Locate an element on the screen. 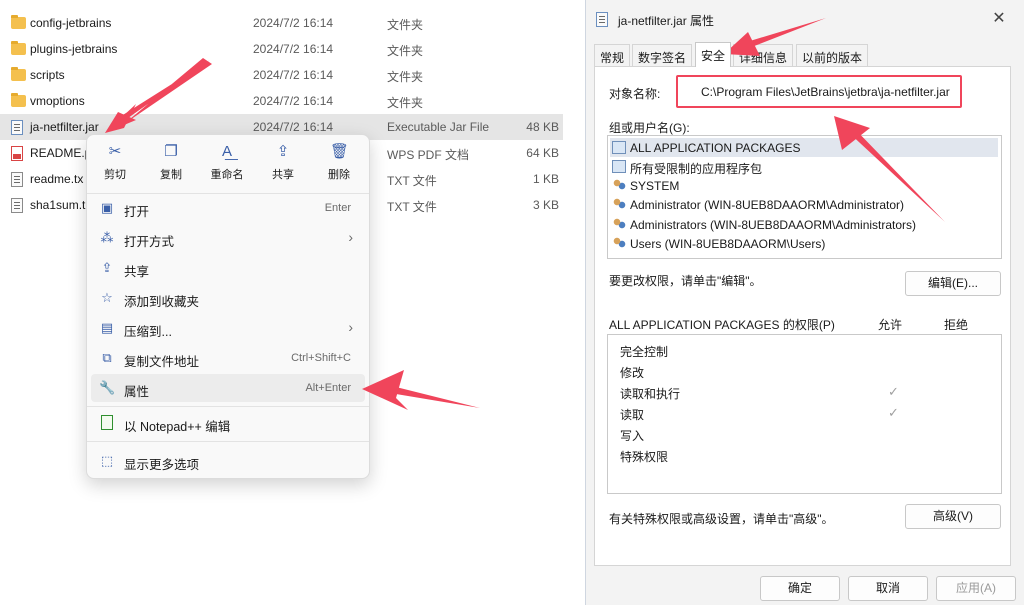 Image resolution: width=1024 pixels, height=605 pixels. file-row: vmoptions 2024/7/2 16:14 文件夹 is located at coordinates (281, 101).